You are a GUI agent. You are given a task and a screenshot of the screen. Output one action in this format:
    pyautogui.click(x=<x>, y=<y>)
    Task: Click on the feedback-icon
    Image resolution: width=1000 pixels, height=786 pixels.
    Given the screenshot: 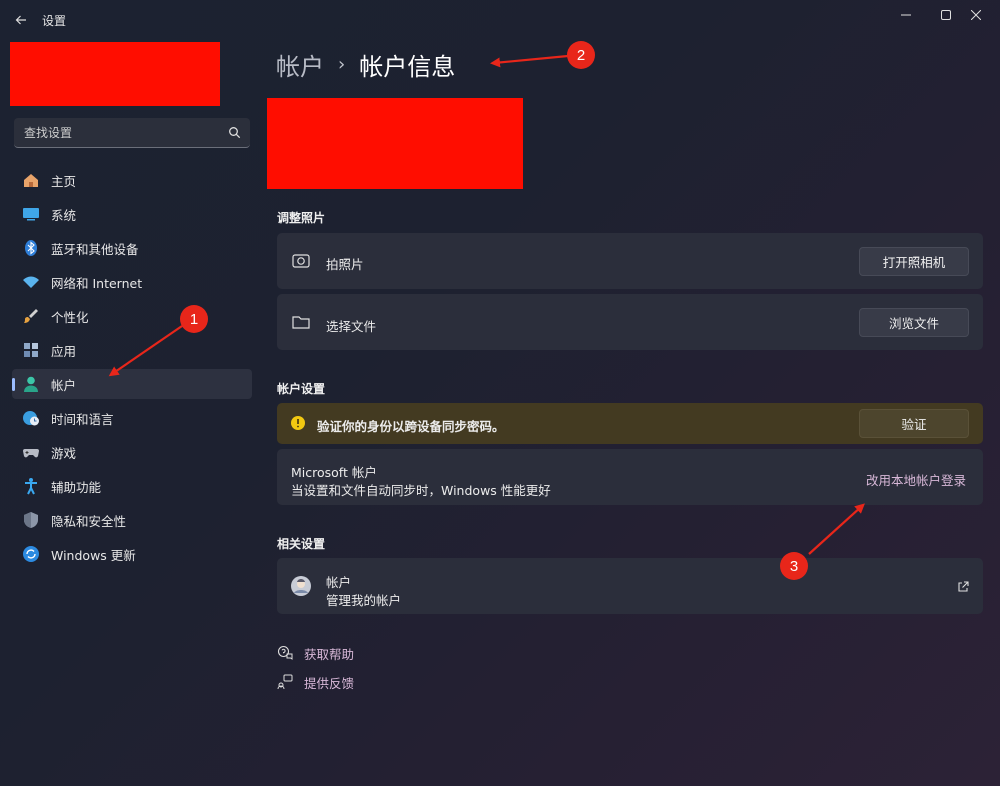 What is the action you would take?
    pyautogui.click(x=285, y=682)
    